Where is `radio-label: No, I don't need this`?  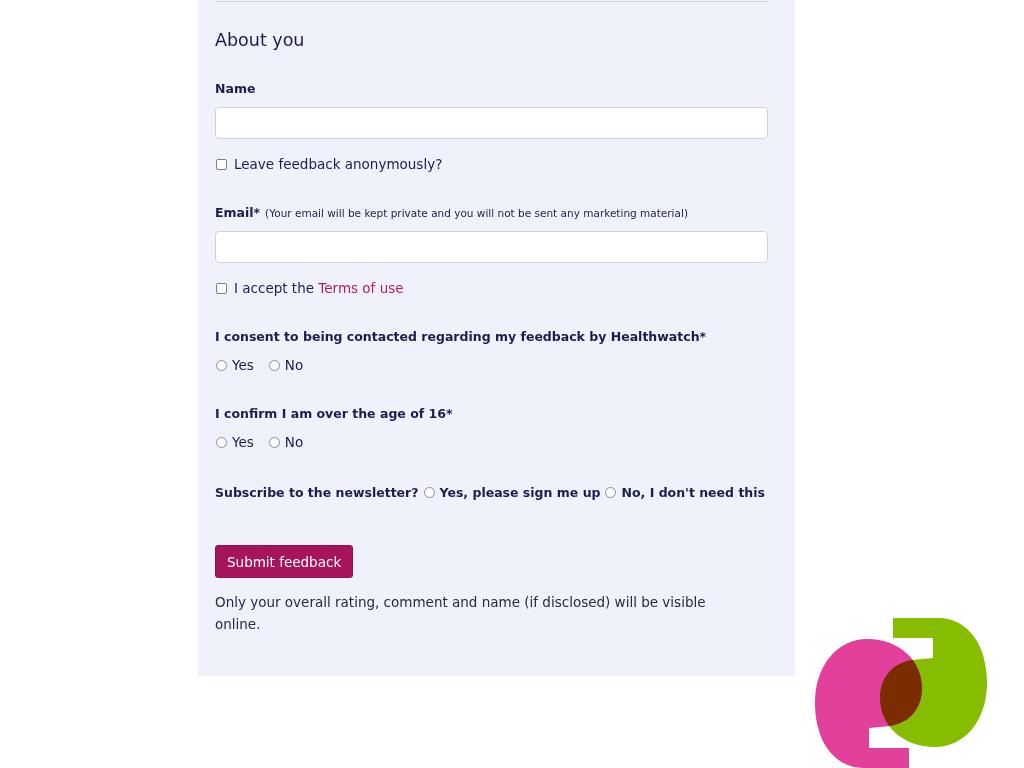 radio-label: No, I don't need this is located at coordinates (693, 492).